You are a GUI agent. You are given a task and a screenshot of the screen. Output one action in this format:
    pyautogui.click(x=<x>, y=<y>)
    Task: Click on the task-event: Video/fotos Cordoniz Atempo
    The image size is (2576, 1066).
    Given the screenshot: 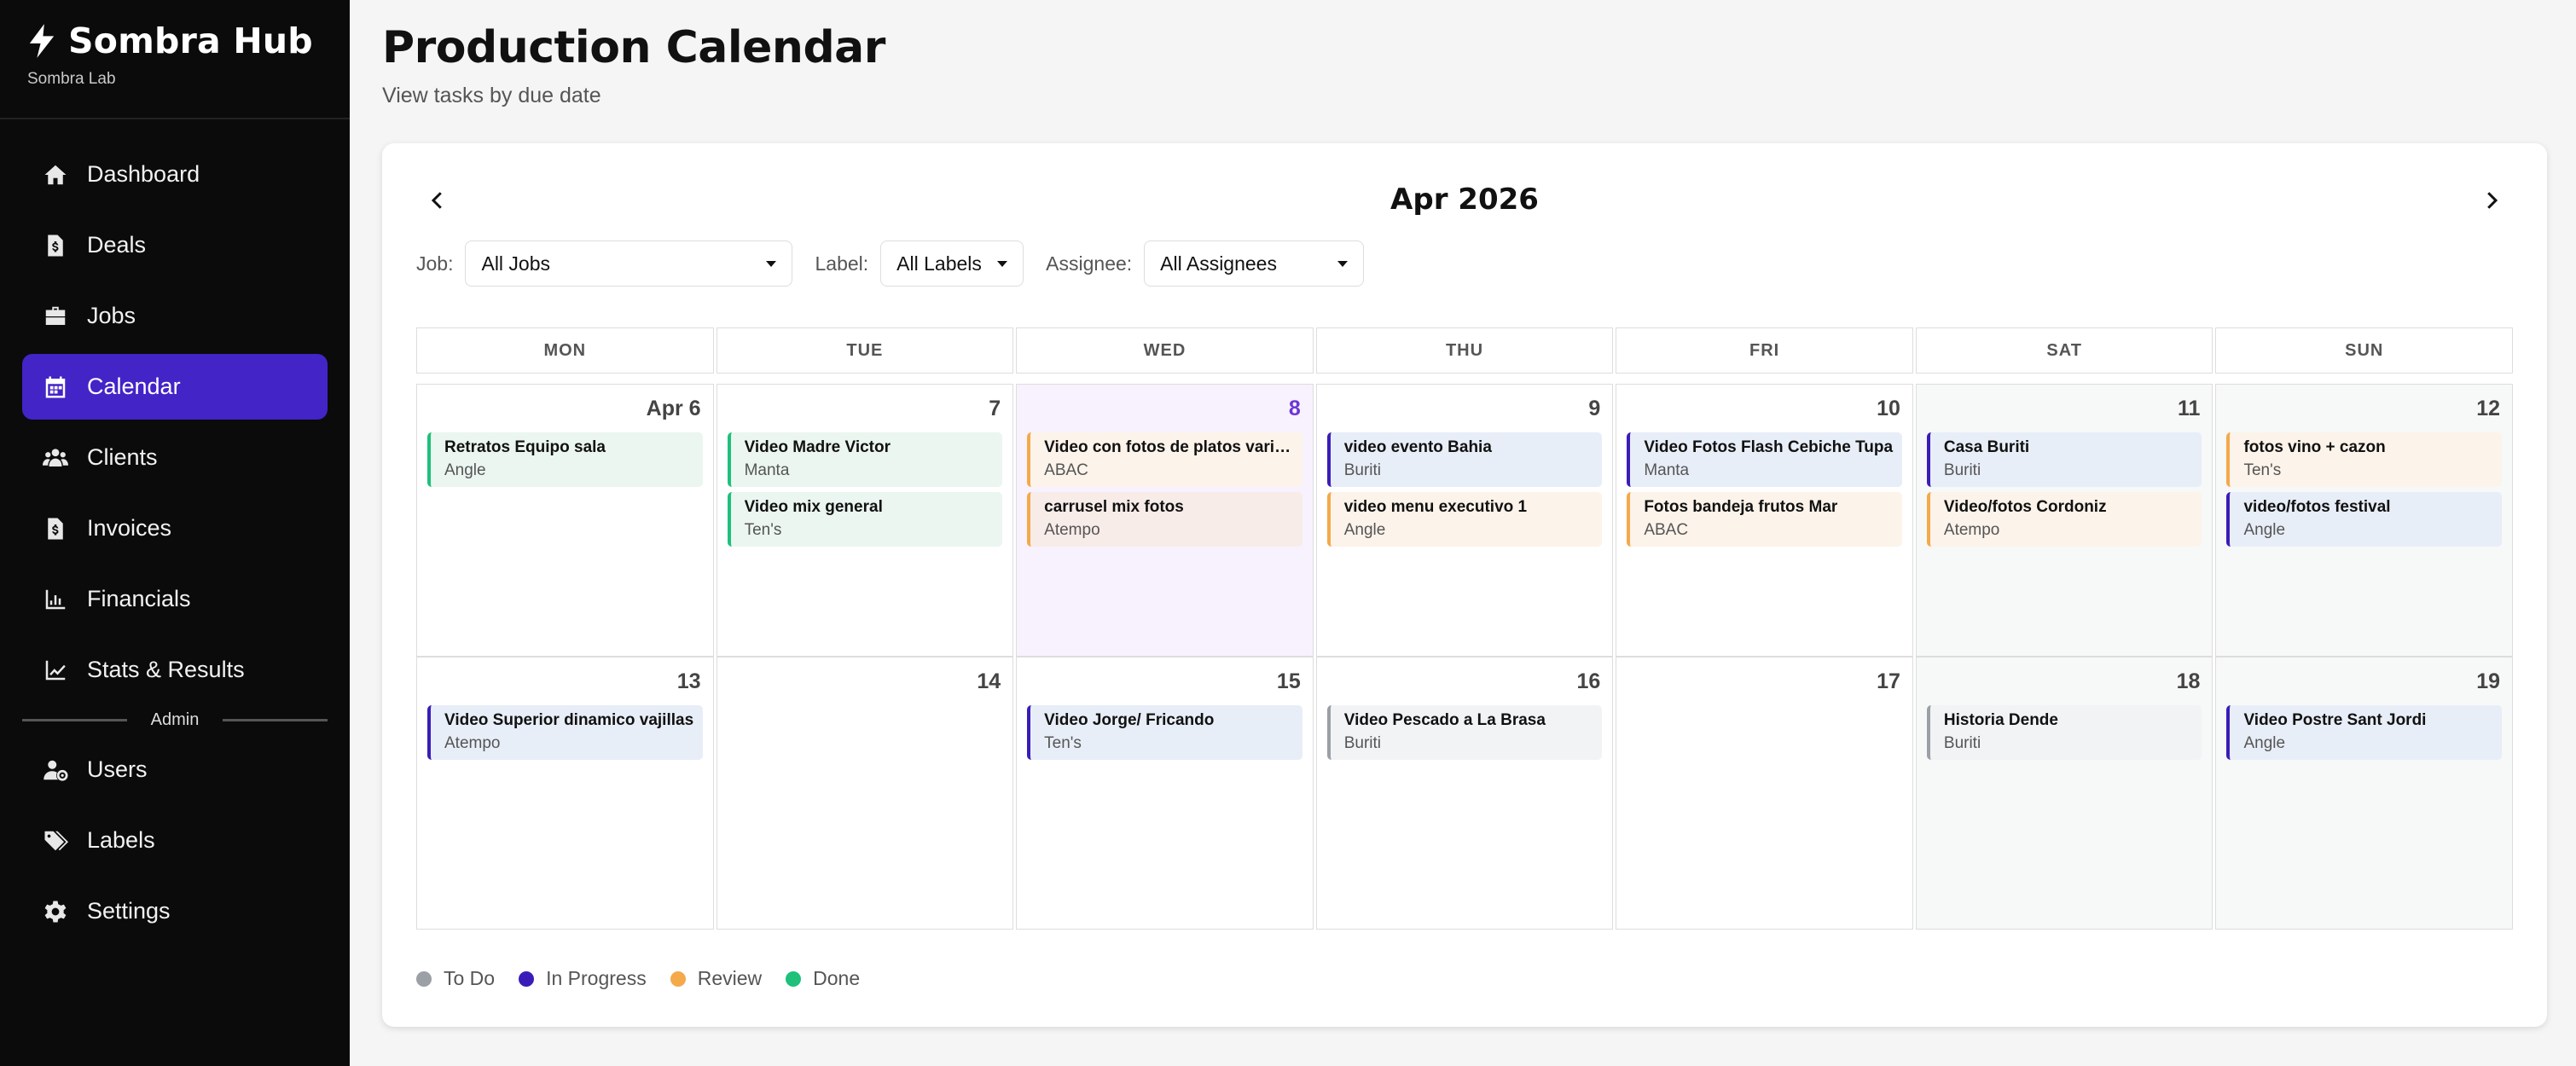 What is the action you would take?
    pyautogui.click(x=2064, y=519)
    